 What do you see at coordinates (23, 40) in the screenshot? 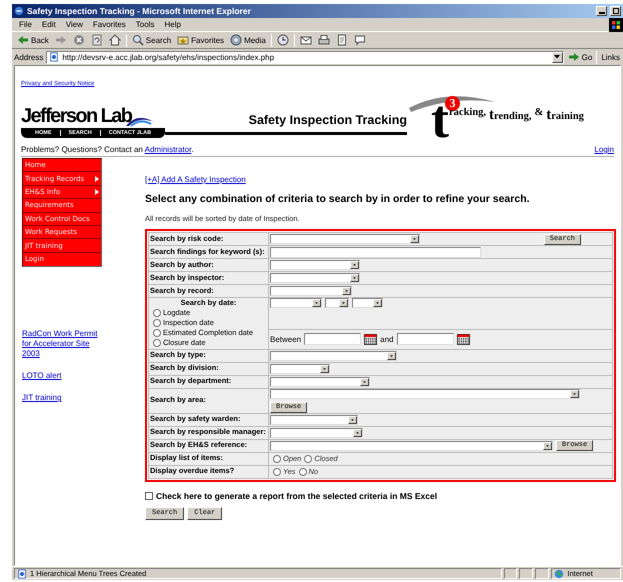
I see `back-arrow-icon` at bounding box center [23, 40].